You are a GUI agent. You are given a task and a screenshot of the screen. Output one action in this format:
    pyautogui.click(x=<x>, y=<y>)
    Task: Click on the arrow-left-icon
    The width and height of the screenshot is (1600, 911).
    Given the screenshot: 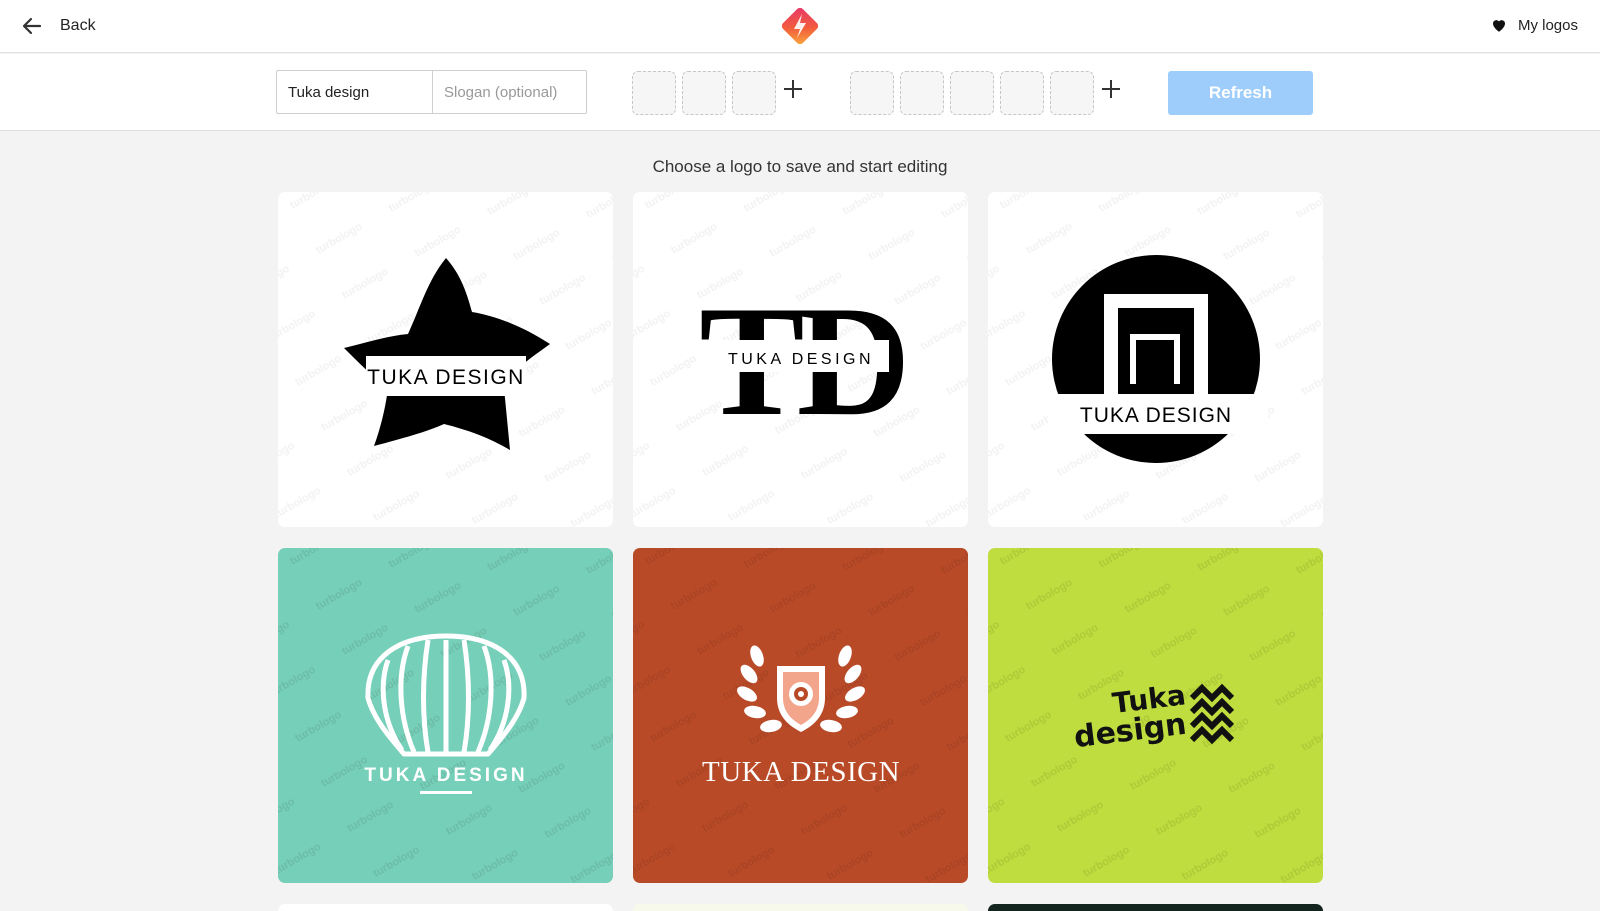 What is the action you would take?
    pyautogui.click(x=32, y=26)
    